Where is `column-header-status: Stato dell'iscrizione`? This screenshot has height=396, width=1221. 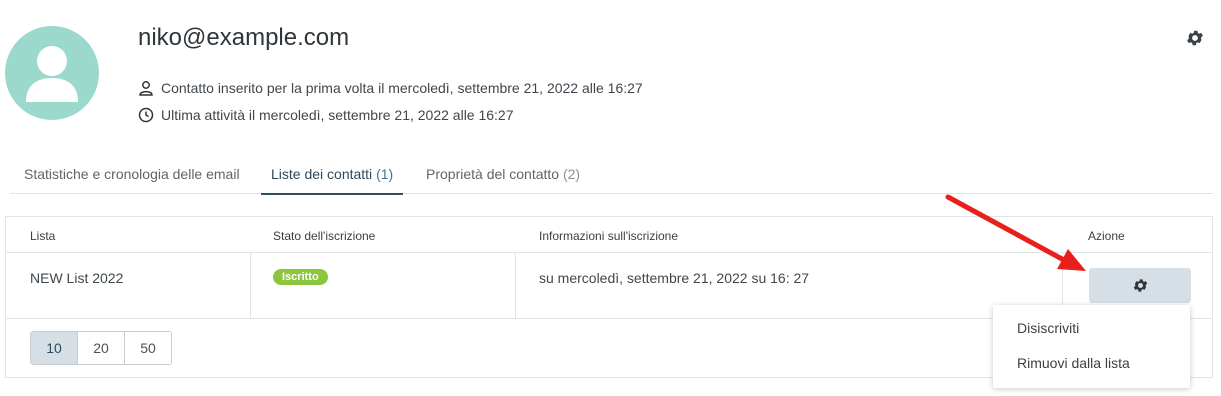 column-header-status: Stato dell'iscrizione is located at coordinates (324, 236).